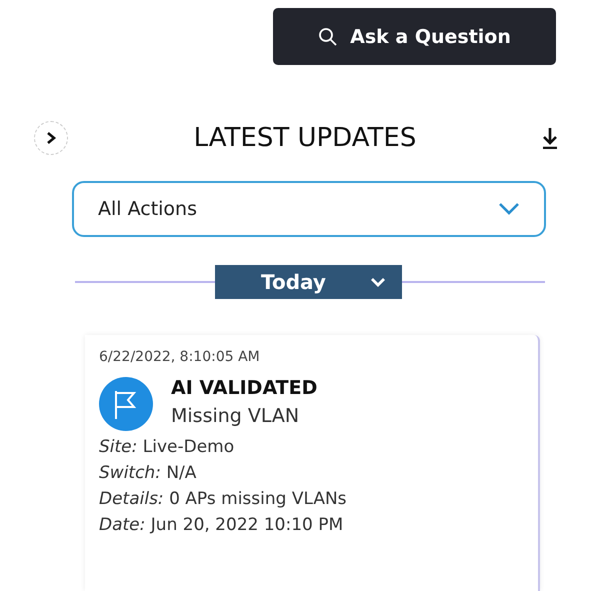 The height and width of the screenshot is (591, 608). What do you see at coordinates (244, 388) in the screenshot?
I see `action-label: AI VALIDATED` at bounding box center [244, 388].